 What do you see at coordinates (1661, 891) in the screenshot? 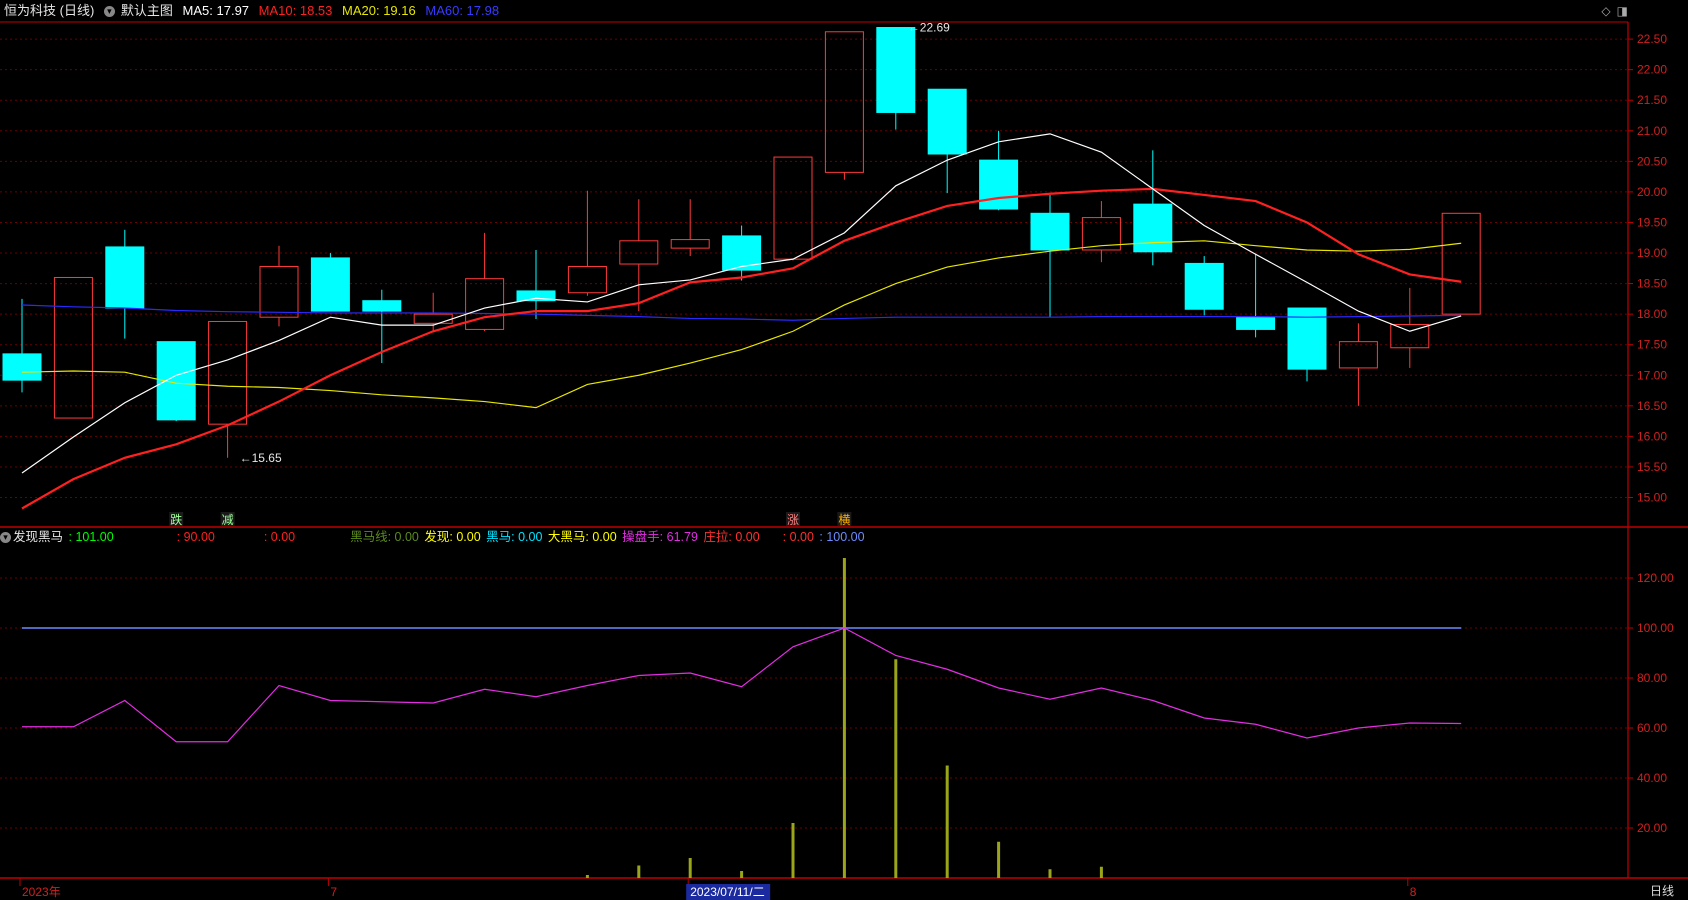
I see `period-label: 日线` at bounding box center [1661, 891].